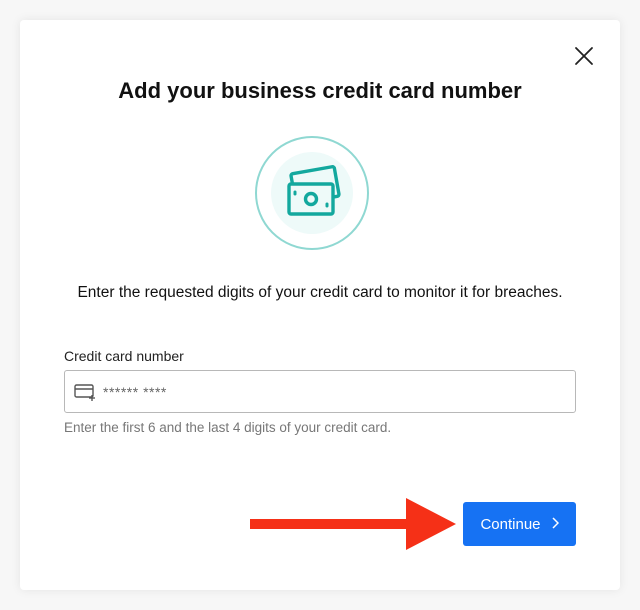 The width and height of the screenshot is (640, 610). I want to click on card-number-field, so click(320, 391).